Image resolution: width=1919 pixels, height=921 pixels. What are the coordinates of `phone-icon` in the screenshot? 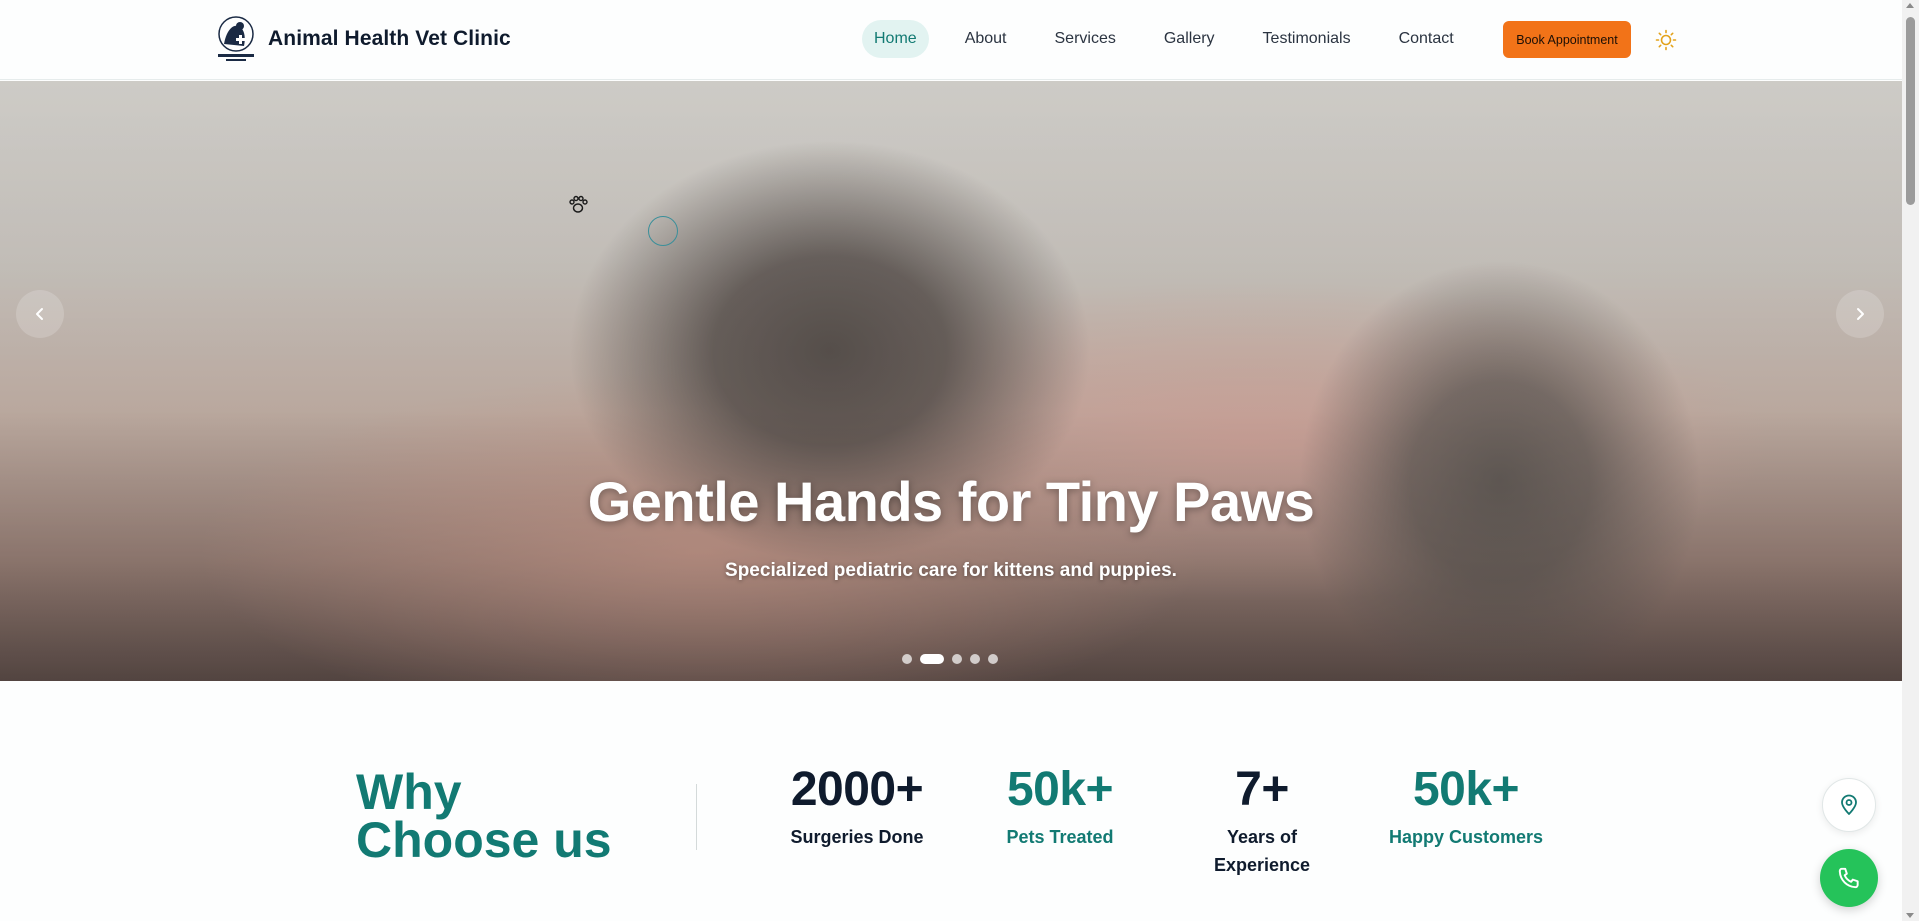 It's located at (1848, 878).